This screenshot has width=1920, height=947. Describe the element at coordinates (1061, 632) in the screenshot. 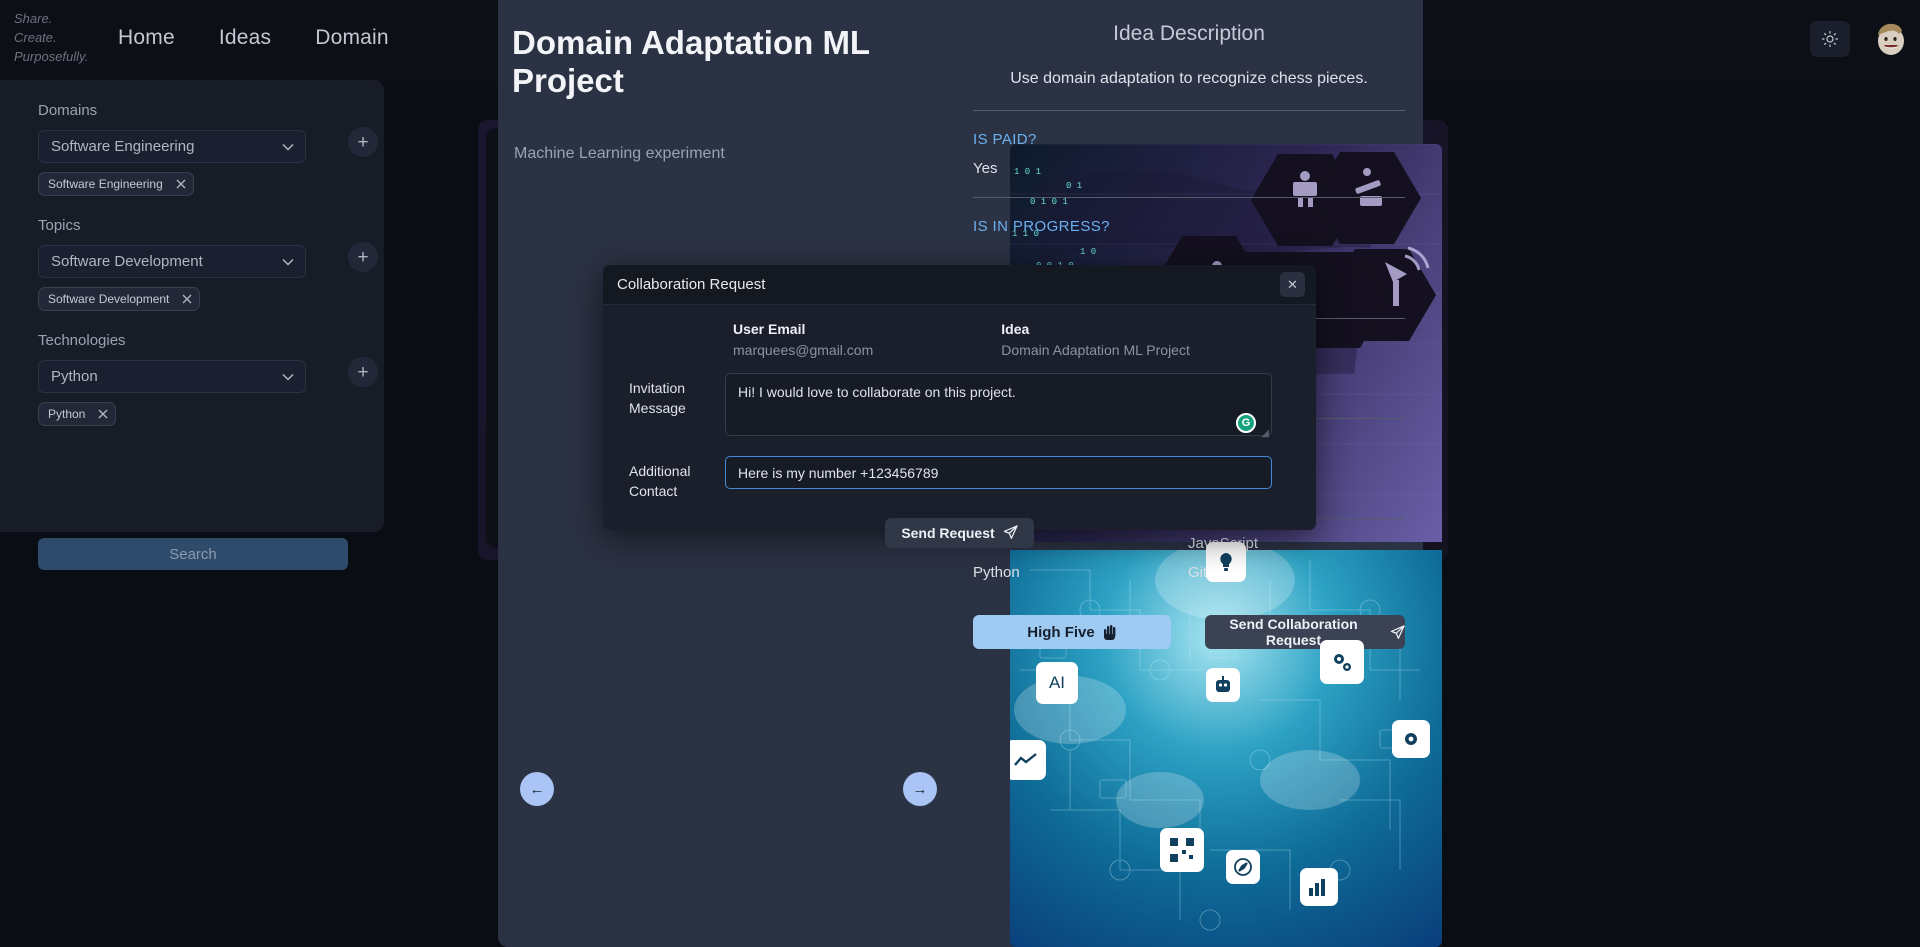

I see `high-five-label: High Five` at that location.